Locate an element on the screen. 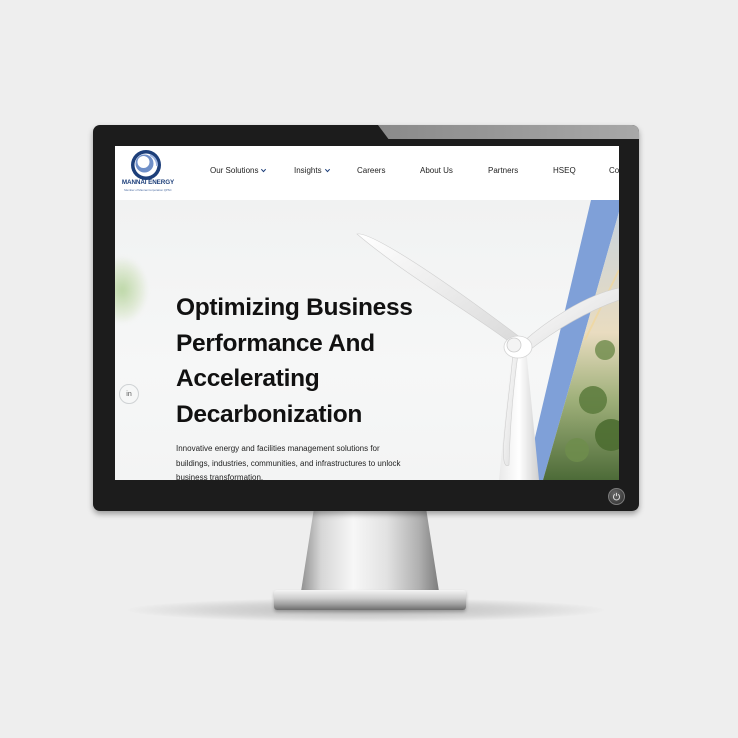  nav-item-label: Partners is located at coordinates (503, 170).